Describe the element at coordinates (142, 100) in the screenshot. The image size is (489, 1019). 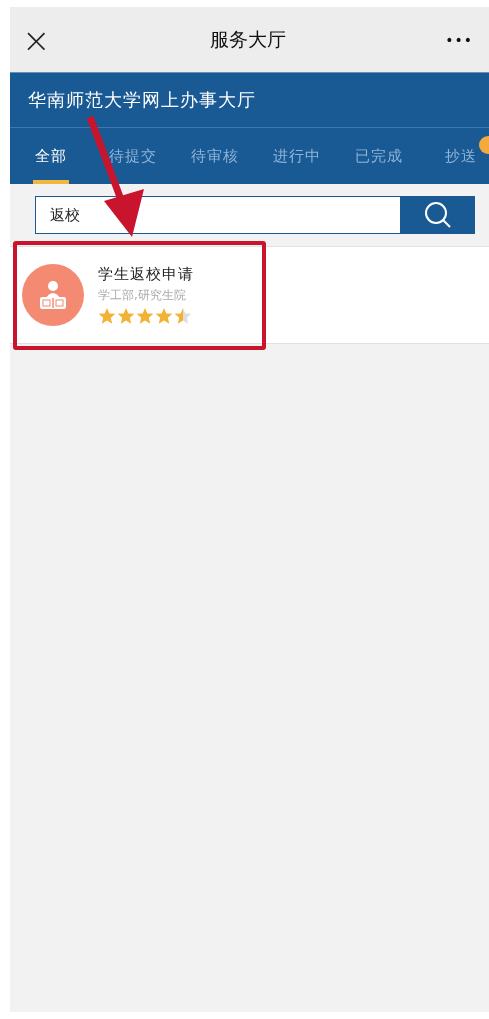
I see `site-title: 华南师范大学网上办事大厅` at that location.